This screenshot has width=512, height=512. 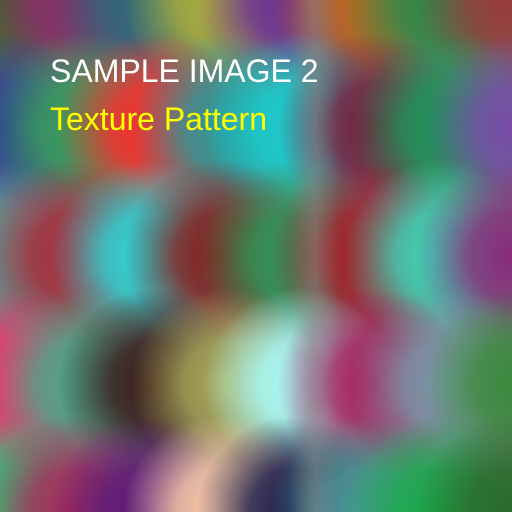 I want to click on image-subtitle: Texture Pattern, so click(x=158, y=119).